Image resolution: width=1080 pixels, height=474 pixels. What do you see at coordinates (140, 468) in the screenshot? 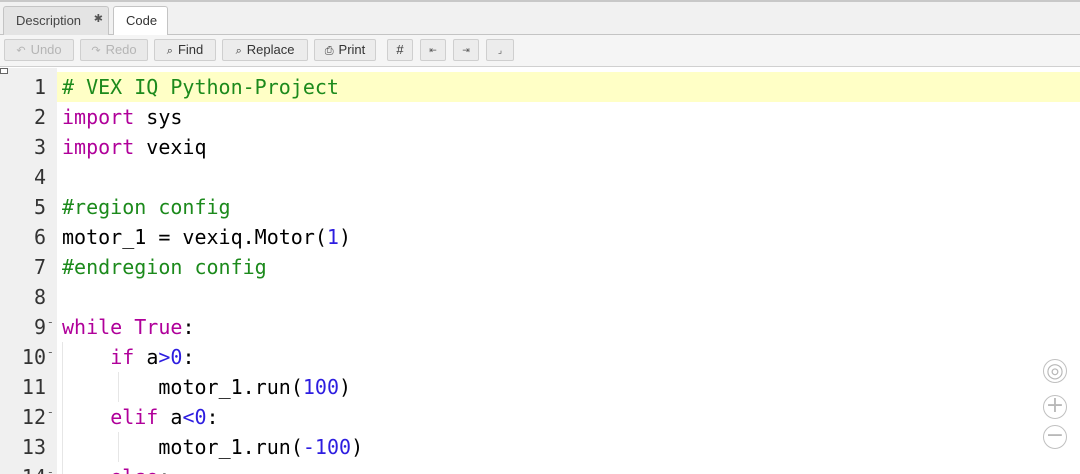
I see `code-line: else:` at bounding box center [140, 468].